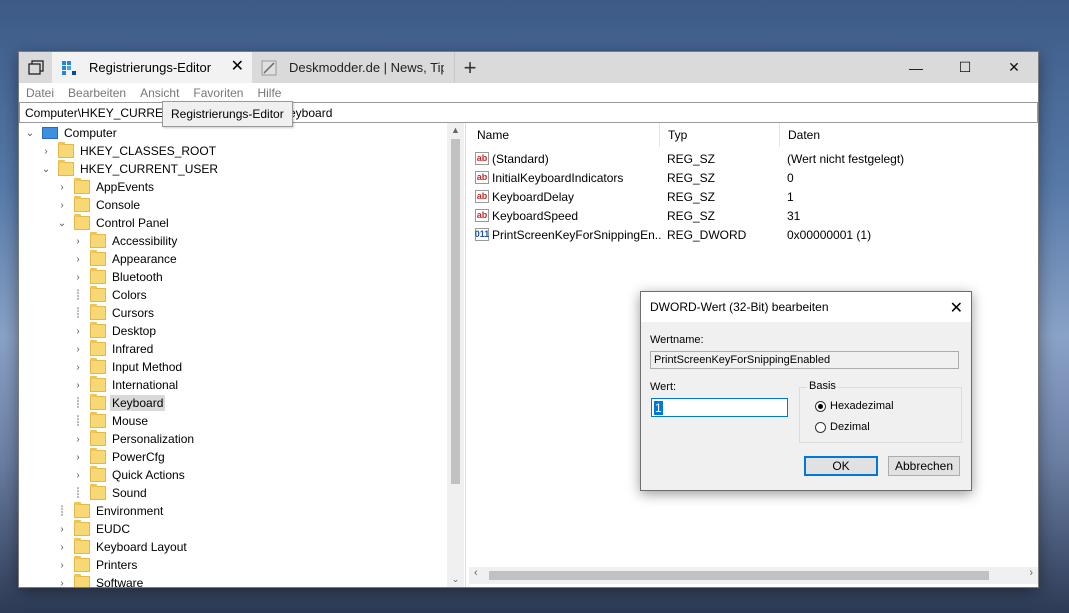  Describe the element at coordinates (755, 177) in the screenshot. I see `list-item: ab InitialKeyboardIndicators REG_SZ 0` at that location.